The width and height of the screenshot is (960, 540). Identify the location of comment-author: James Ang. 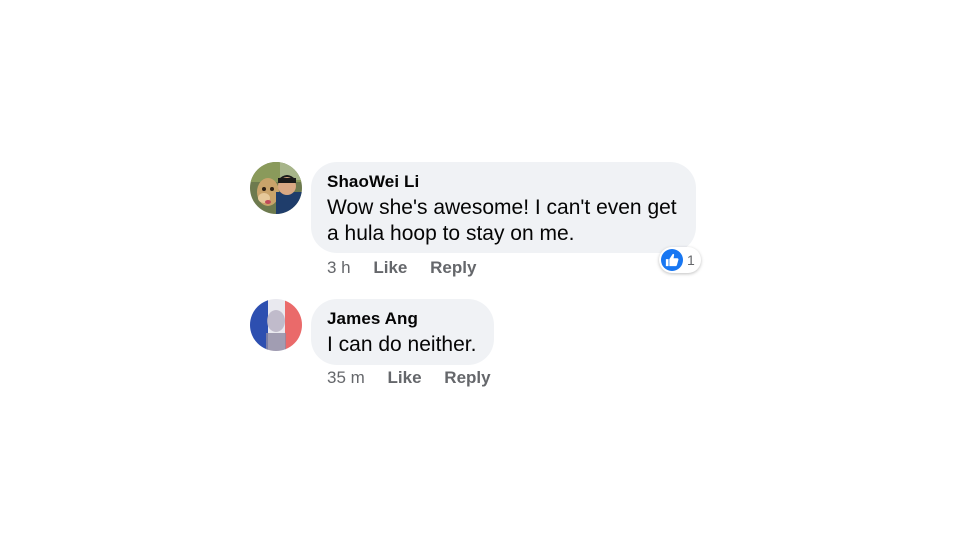
(402, 319).